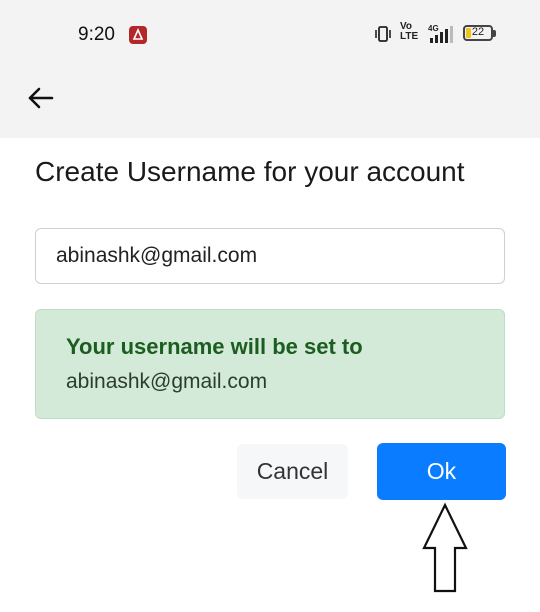 The height and width of the screenshot is (612, 540). What do you see at coordinates (494, 33) in the screenshot?
I see `battery-tip` at bounding box center [494, 33].